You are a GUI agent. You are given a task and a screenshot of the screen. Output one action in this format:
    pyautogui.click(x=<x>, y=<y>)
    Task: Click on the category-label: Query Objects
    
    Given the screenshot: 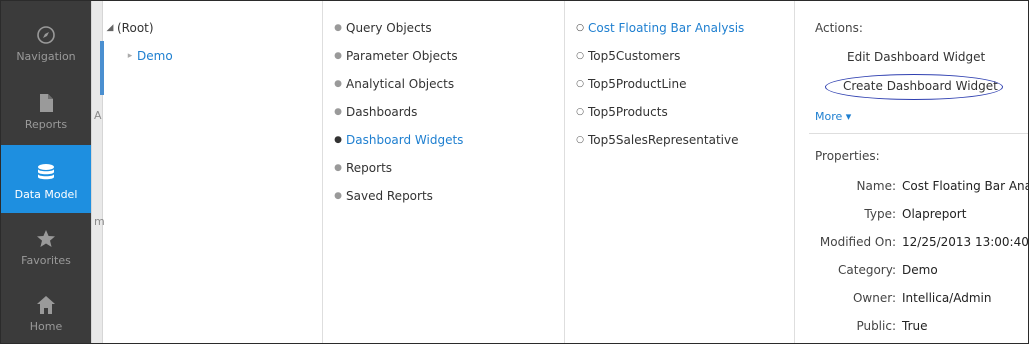 What is the action you would take?
    pyautogui.click(x=389, y=28)
    